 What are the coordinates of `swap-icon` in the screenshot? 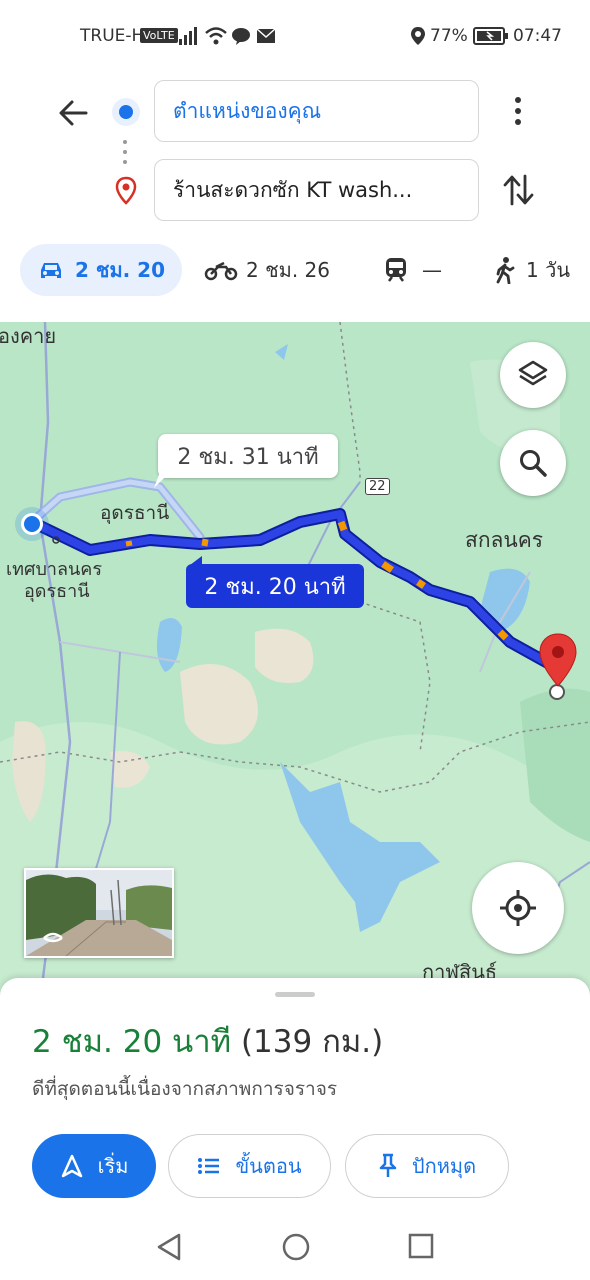 It's located at (518, 190).